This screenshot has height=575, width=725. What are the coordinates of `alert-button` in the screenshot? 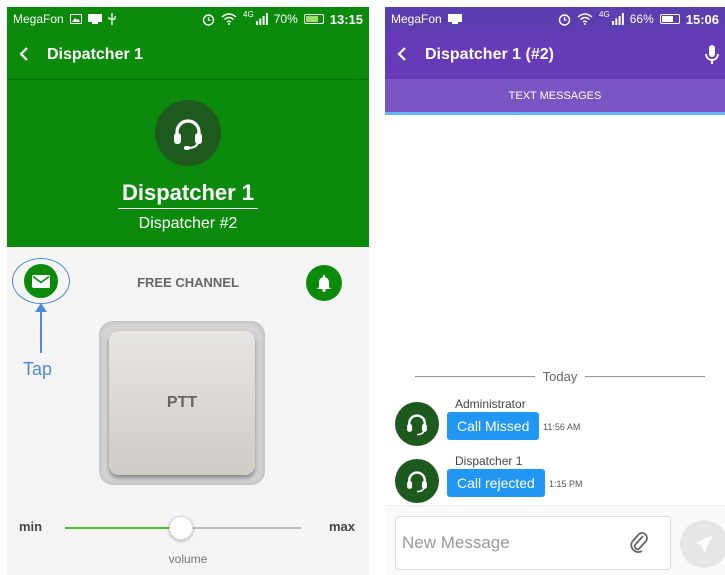 It's located at (324, 283).